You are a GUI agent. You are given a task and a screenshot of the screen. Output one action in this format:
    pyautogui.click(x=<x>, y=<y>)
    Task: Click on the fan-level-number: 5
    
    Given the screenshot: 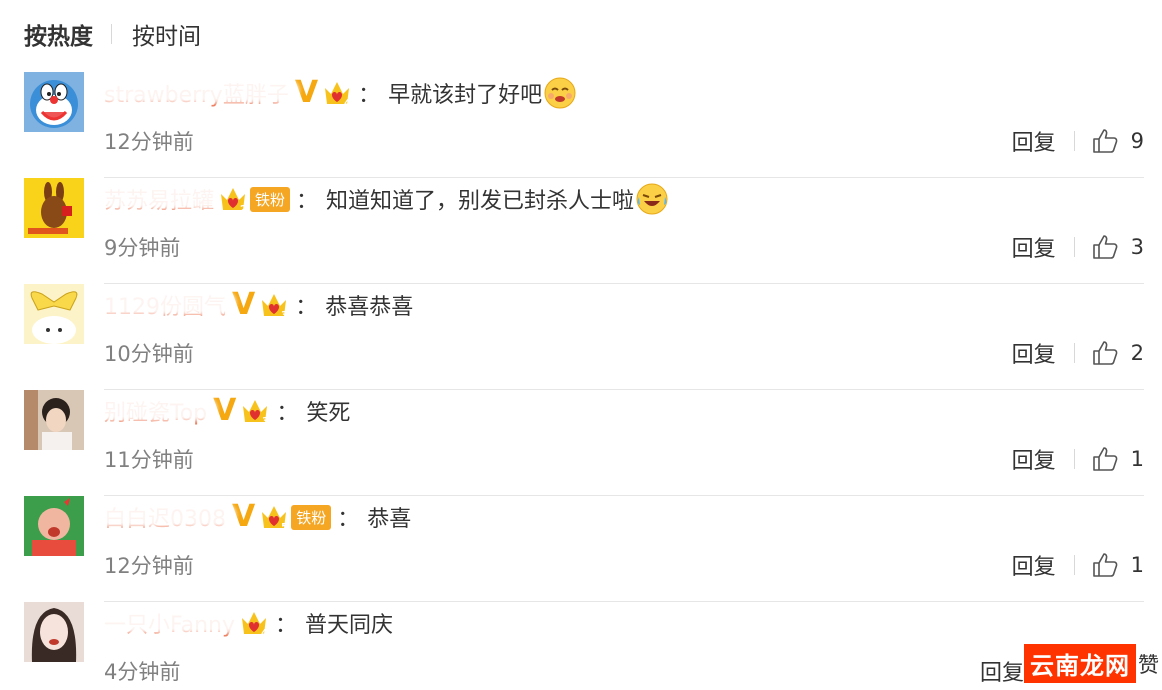 What is the action you would take?
    pyautogui.click(x=284, y=527)
    